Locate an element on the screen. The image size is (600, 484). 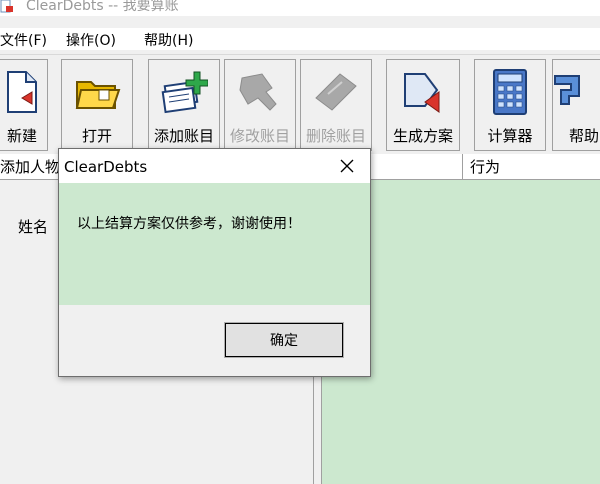
app-icon is located at coordinates (6, 6).